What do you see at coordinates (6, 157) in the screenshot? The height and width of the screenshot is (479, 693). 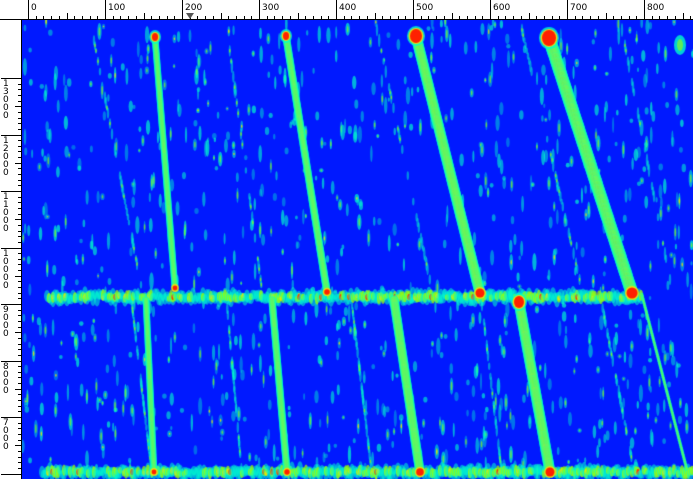 I see `ruler-label: 12000` at bounding box center [6, 157].